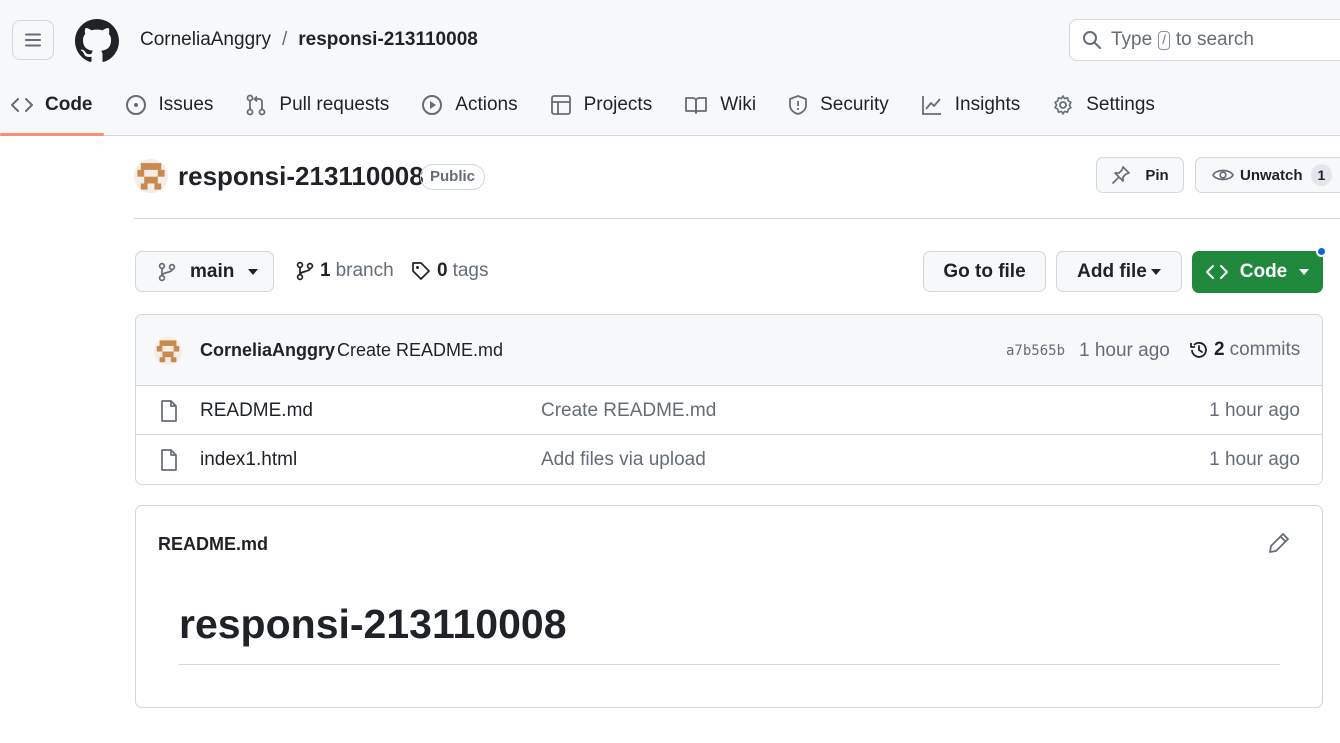  What do you see at coordinates (486, 104) in the screenshot?
I see `tab-label: Actions` at bounding box center [486, 104].